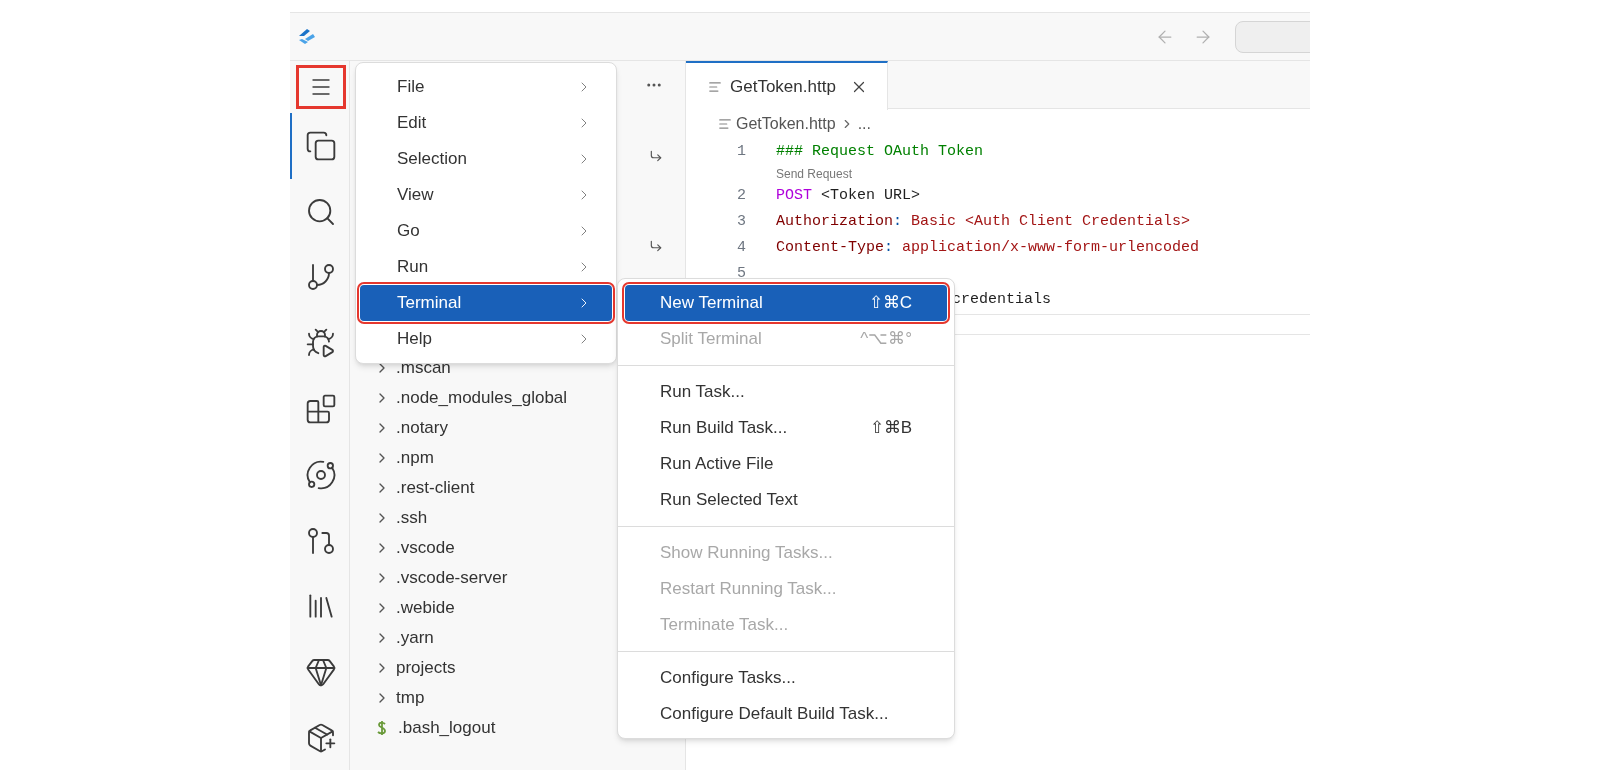  Describe the element at coordinates (983, 221) in the screenshot. I see `code-line: Authorization: Basic <Auth Client Credentials>` at that location.